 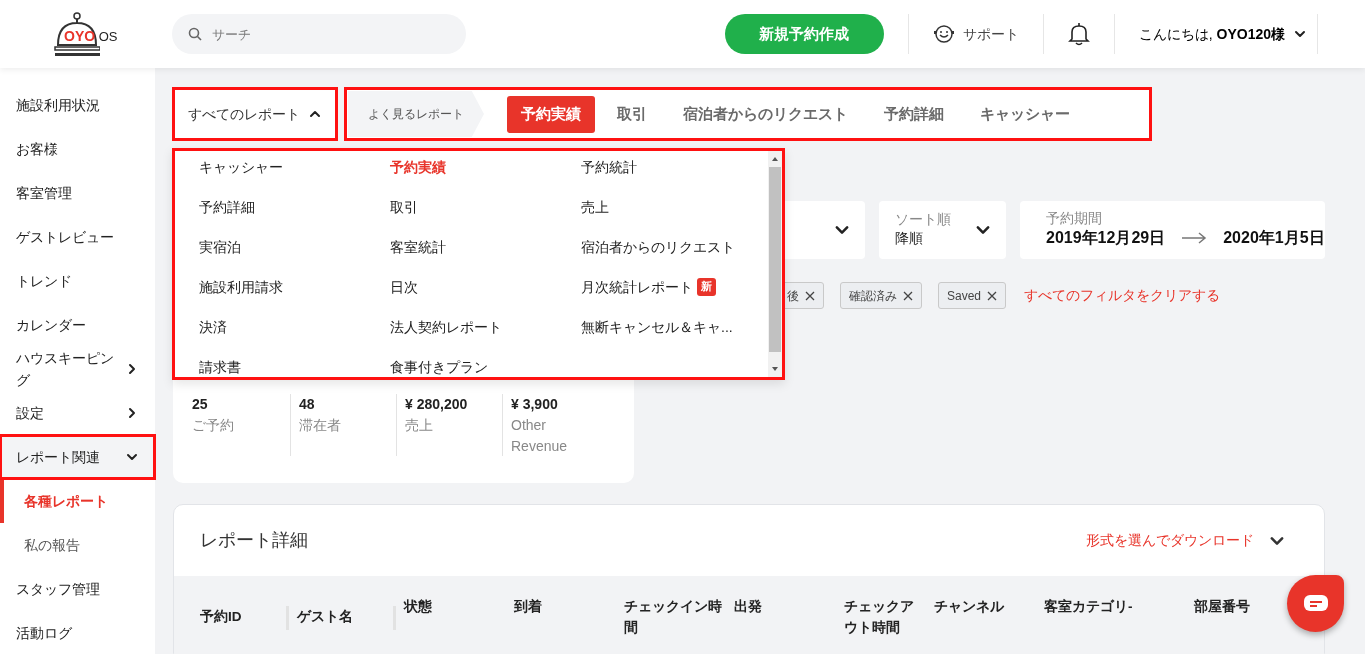 I want to click on report-tab: 予約詳細, so click(x=914, y=114).